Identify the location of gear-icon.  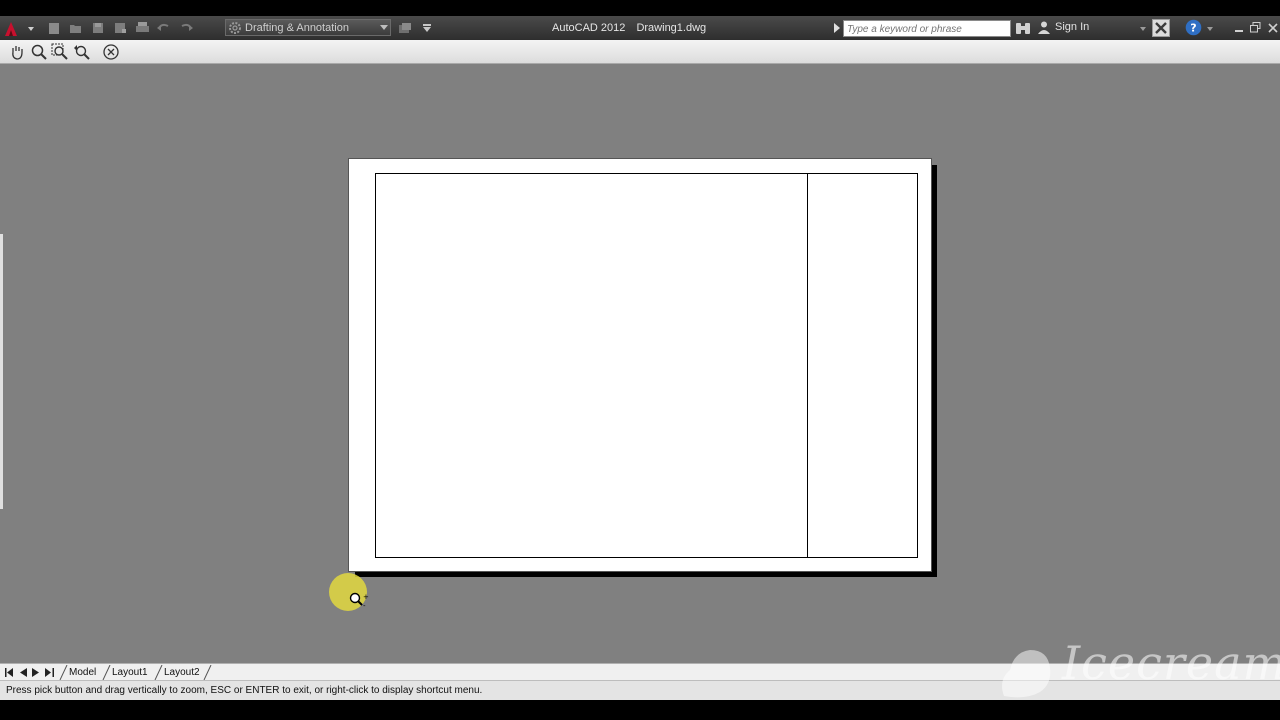
(235, 27).